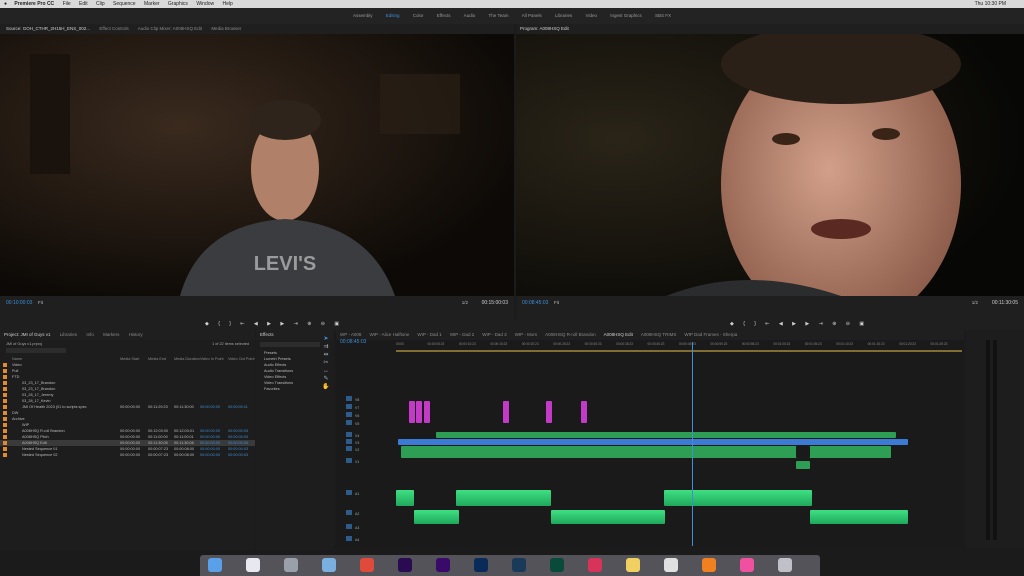 Image resolution: width=1024 pixels, height=576 pixels. What do you see at coordinates (444, 15) in the screenshot?
I see `workspace-effects: Effects` at bounding box center [444, 15].